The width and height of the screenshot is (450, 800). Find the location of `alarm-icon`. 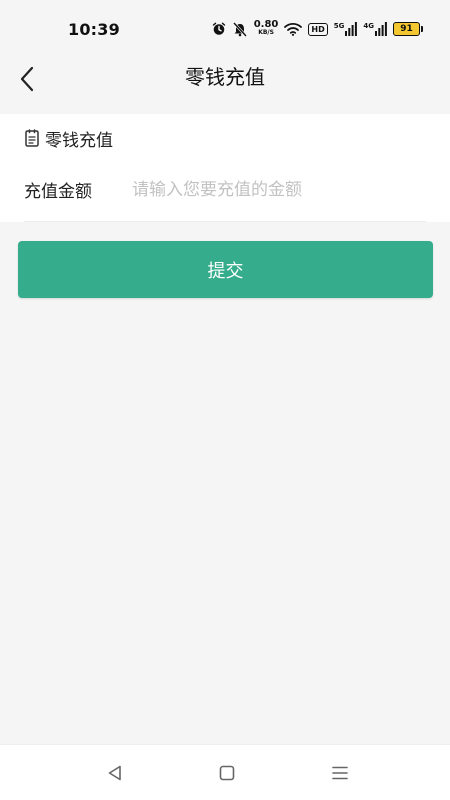

alarm-icon is located at coordinates (219, 29).